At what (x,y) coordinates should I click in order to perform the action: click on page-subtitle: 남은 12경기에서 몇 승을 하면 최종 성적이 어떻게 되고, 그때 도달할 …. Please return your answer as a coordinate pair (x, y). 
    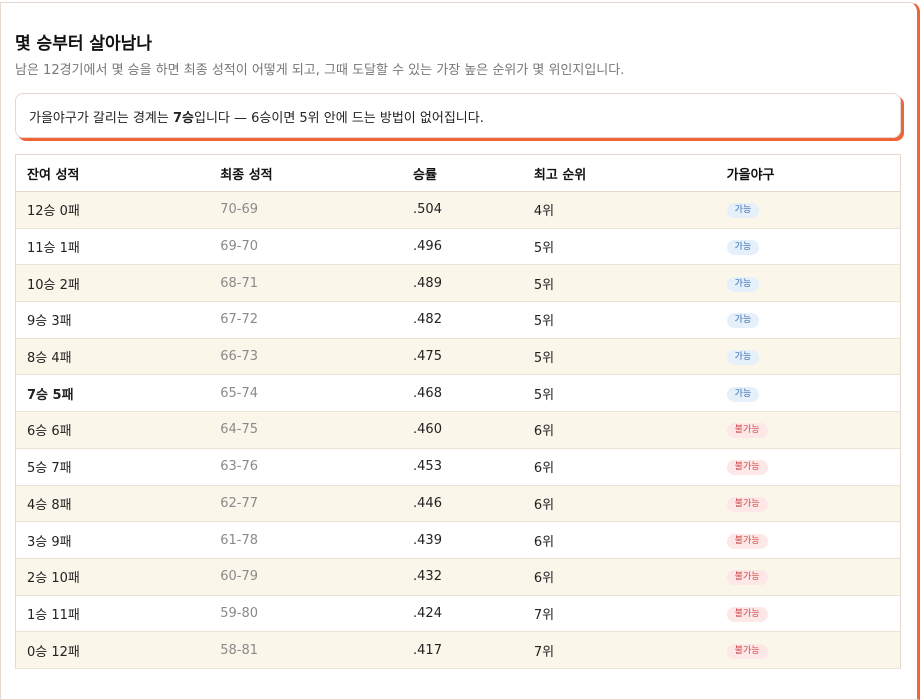
    Looking at the image, I should click on (320, 70).